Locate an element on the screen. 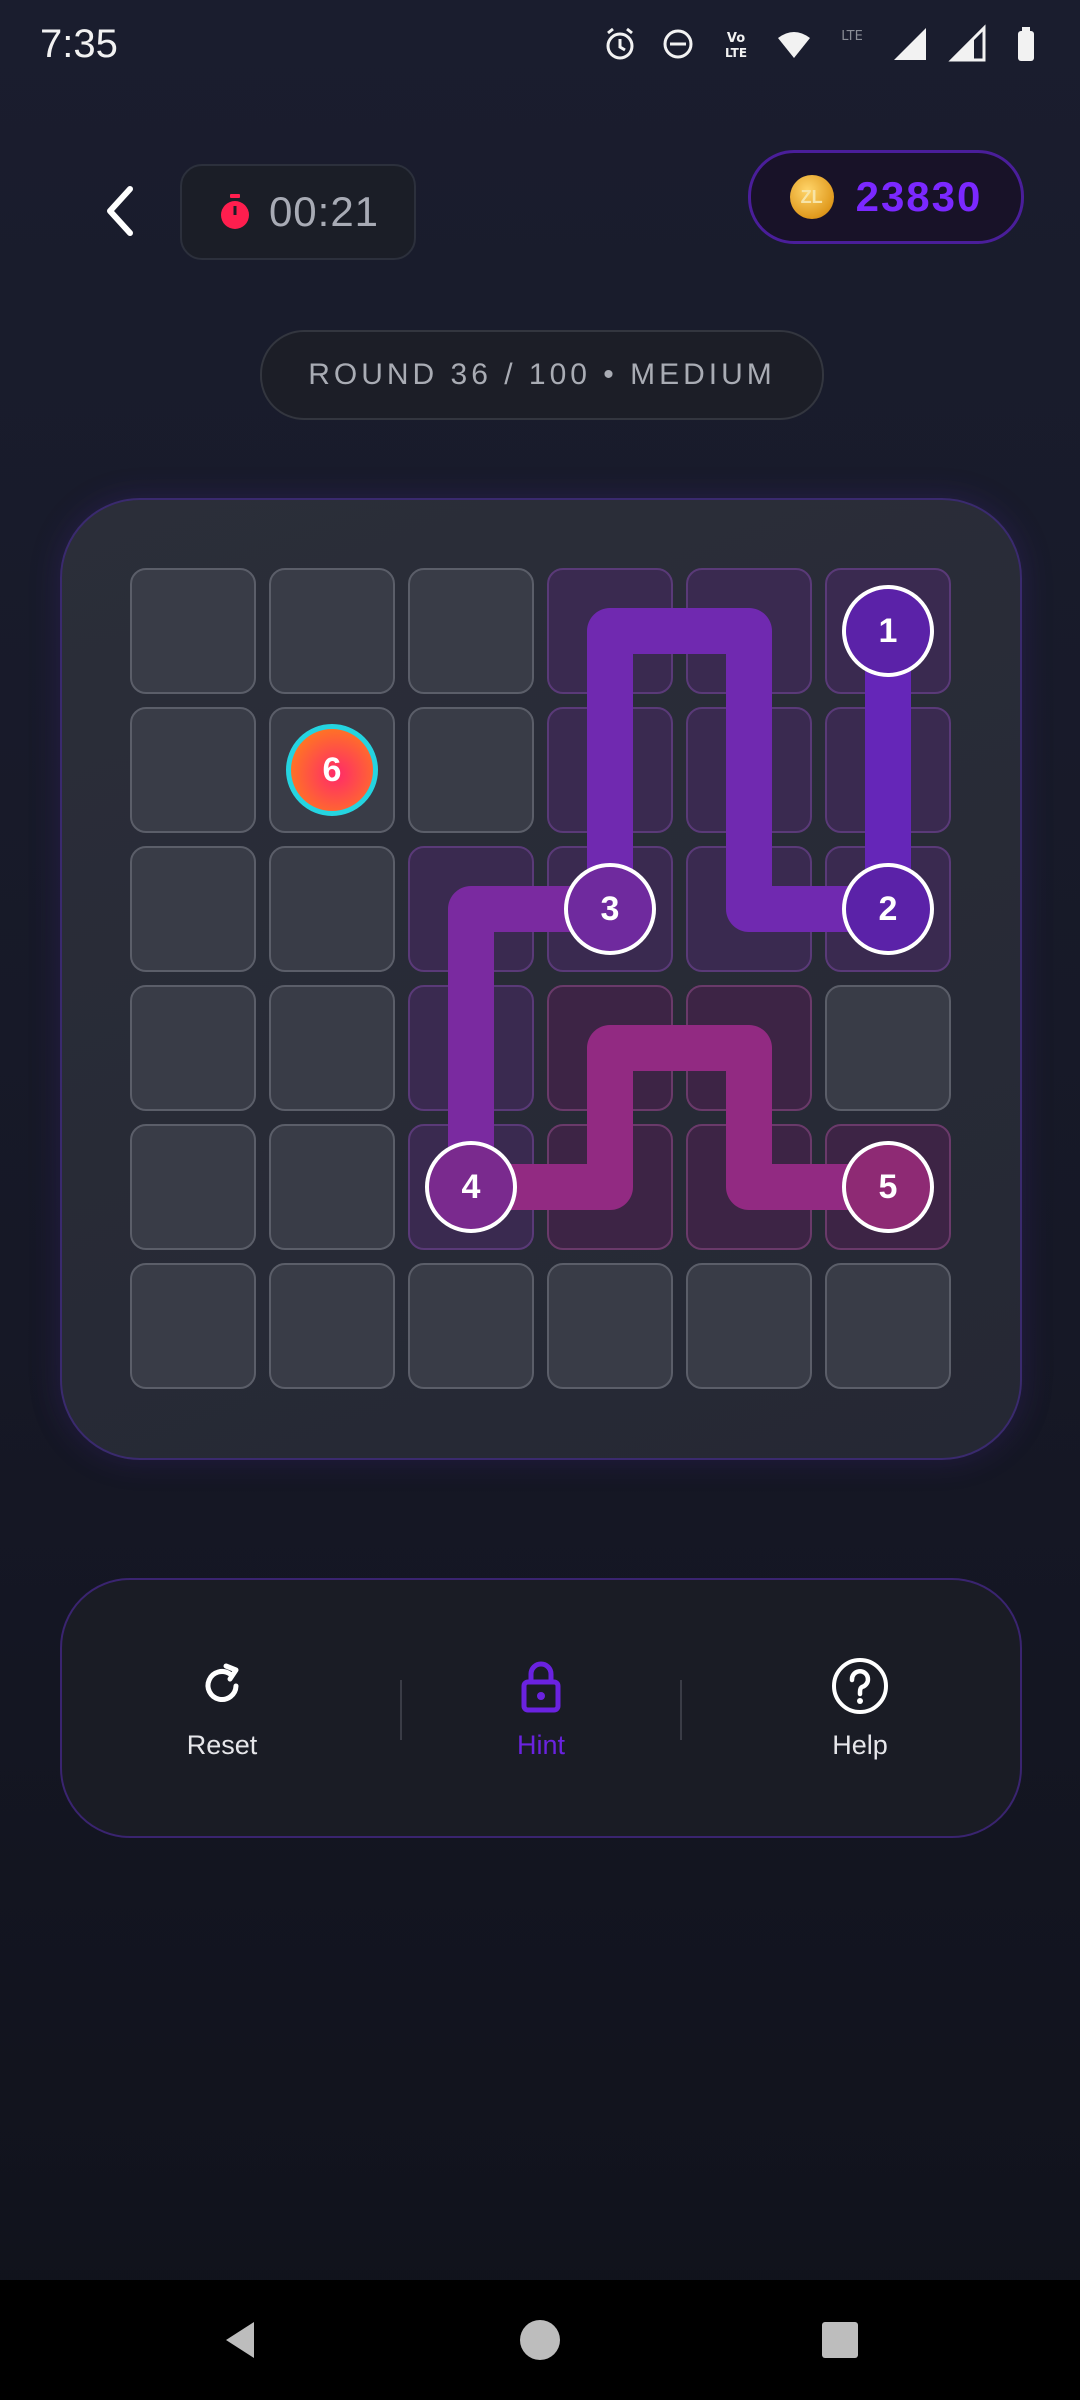  node-2: 2 is located at coordinates (888, 909).